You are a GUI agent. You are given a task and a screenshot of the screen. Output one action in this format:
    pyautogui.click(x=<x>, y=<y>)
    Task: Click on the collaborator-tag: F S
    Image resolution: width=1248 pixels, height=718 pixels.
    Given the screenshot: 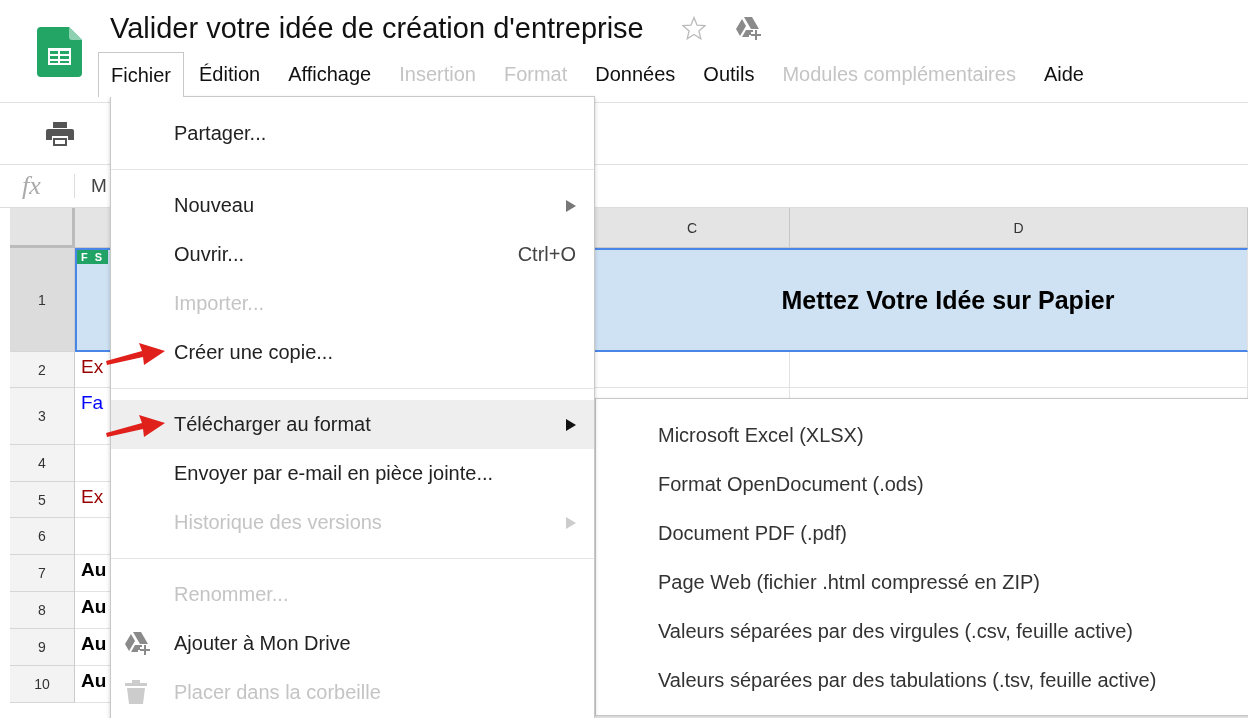 What is the action you would take?
    pyautogui.click(x=93, y=257)
    